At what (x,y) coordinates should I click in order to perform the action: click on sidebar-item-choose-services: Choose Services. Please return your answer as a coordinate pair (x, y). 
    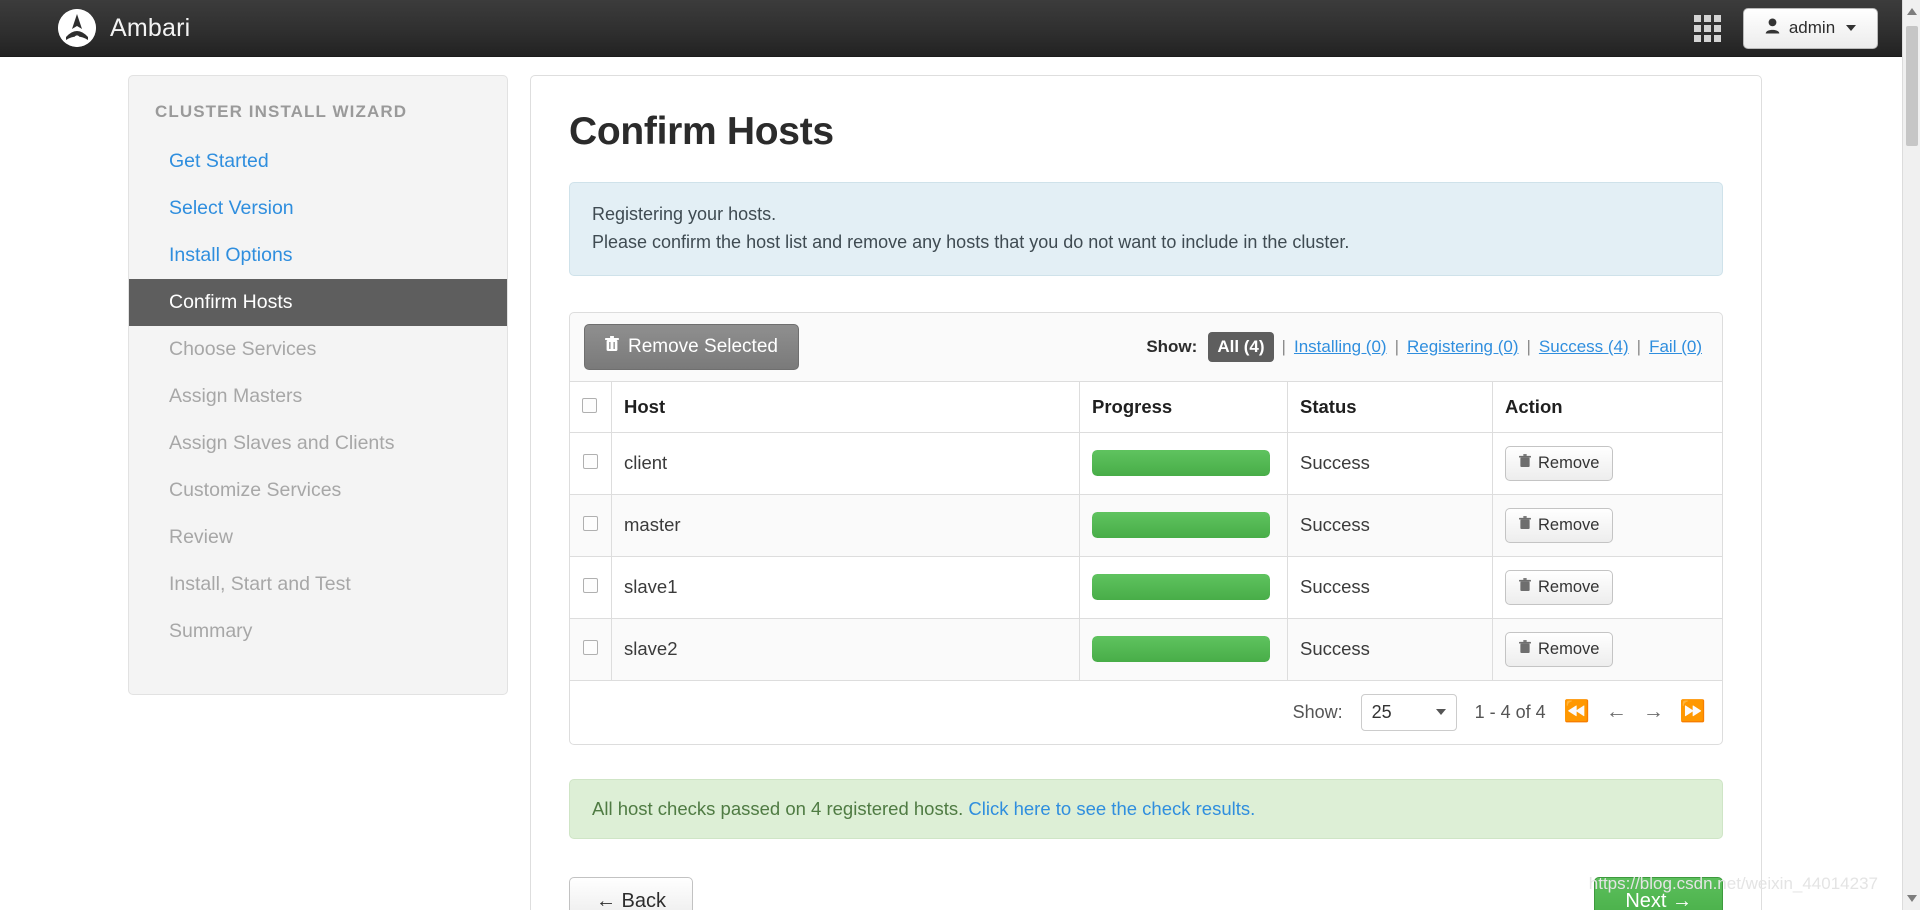
    Looking at the image, I should click on (318, 349).